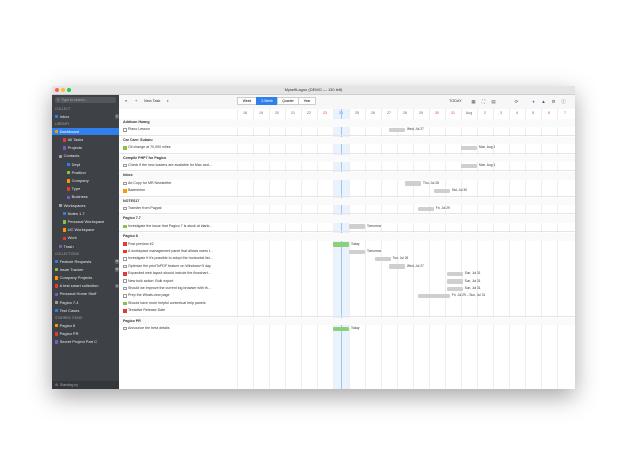 The height and width of the screenshot is (473, 630). What do you see at coordinates (347, 130) in the screenshot?
I see `task-row: Piano Lesson Wed, Jul 27` at bounding box center [347, 130].